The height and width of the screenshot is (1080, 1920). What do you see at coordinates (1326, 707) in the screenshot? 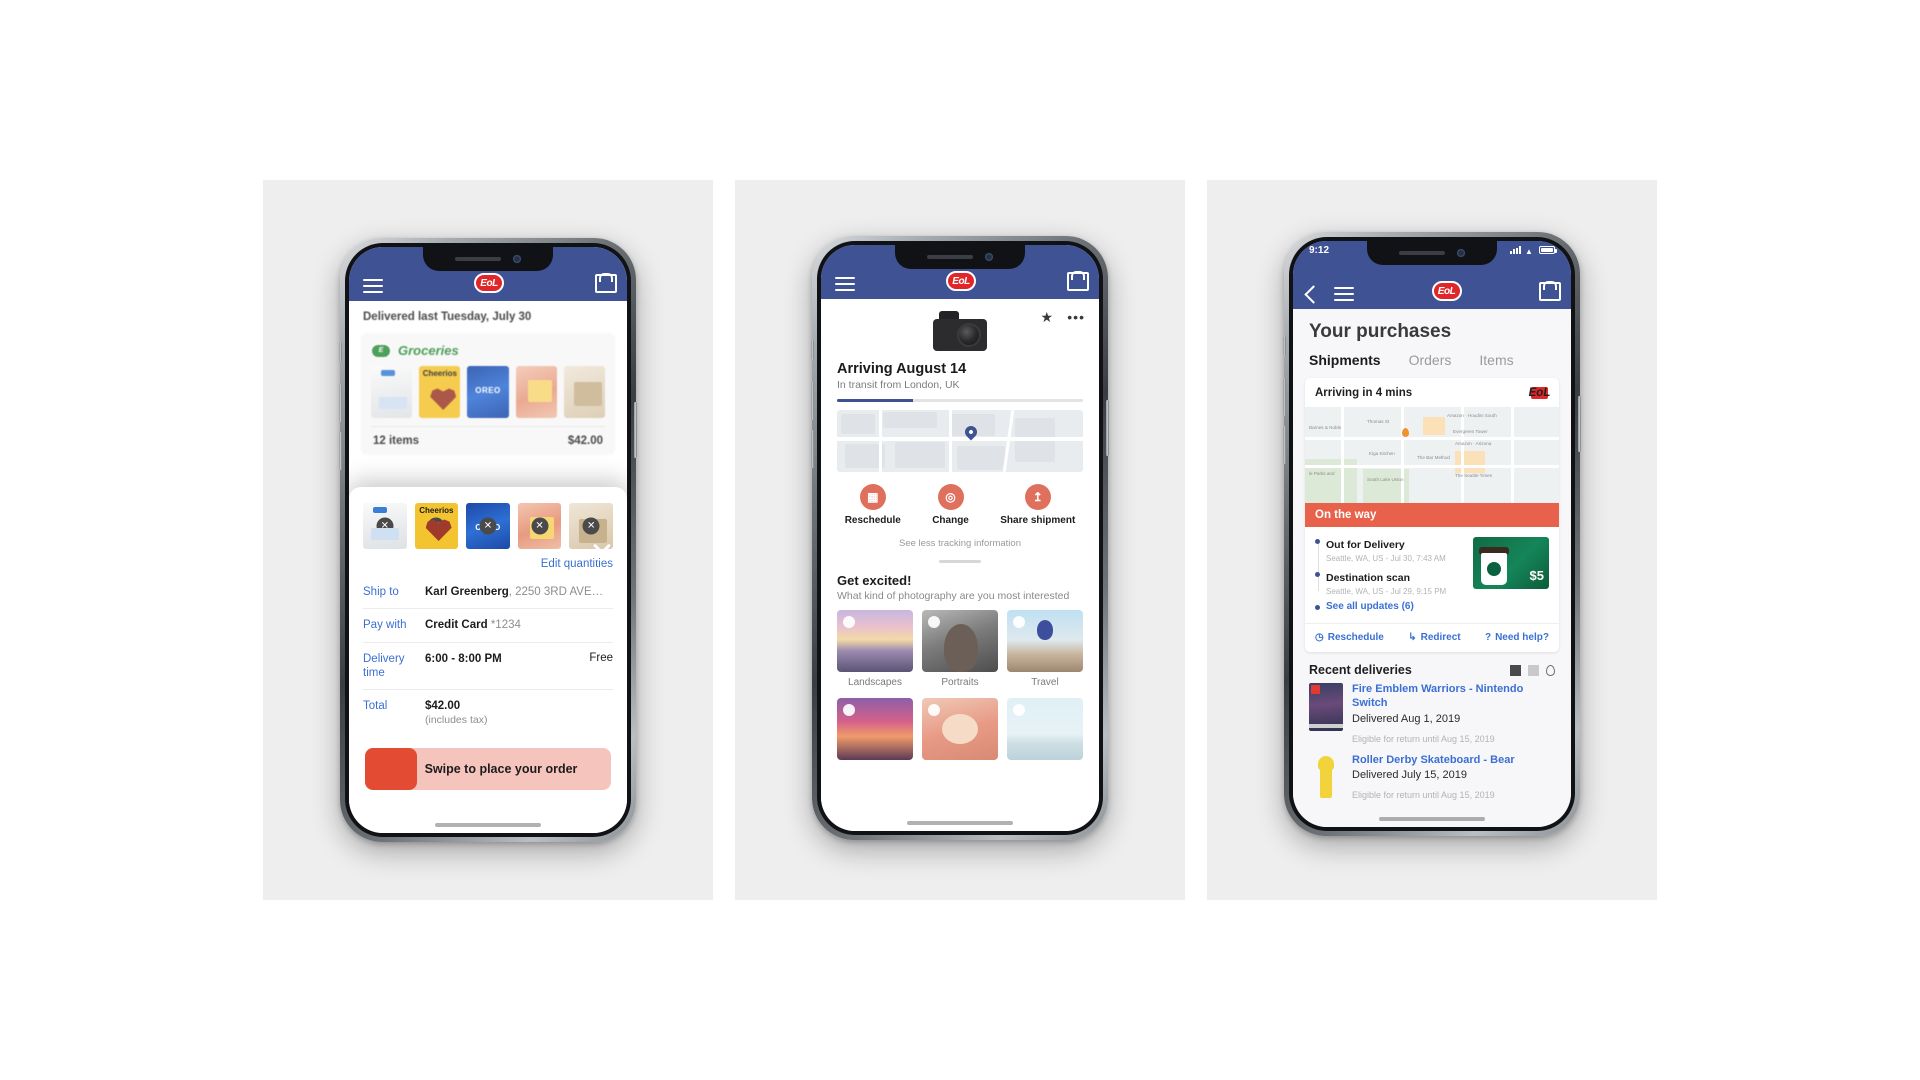
I see `product-image` at bounding box center [1326, 707].